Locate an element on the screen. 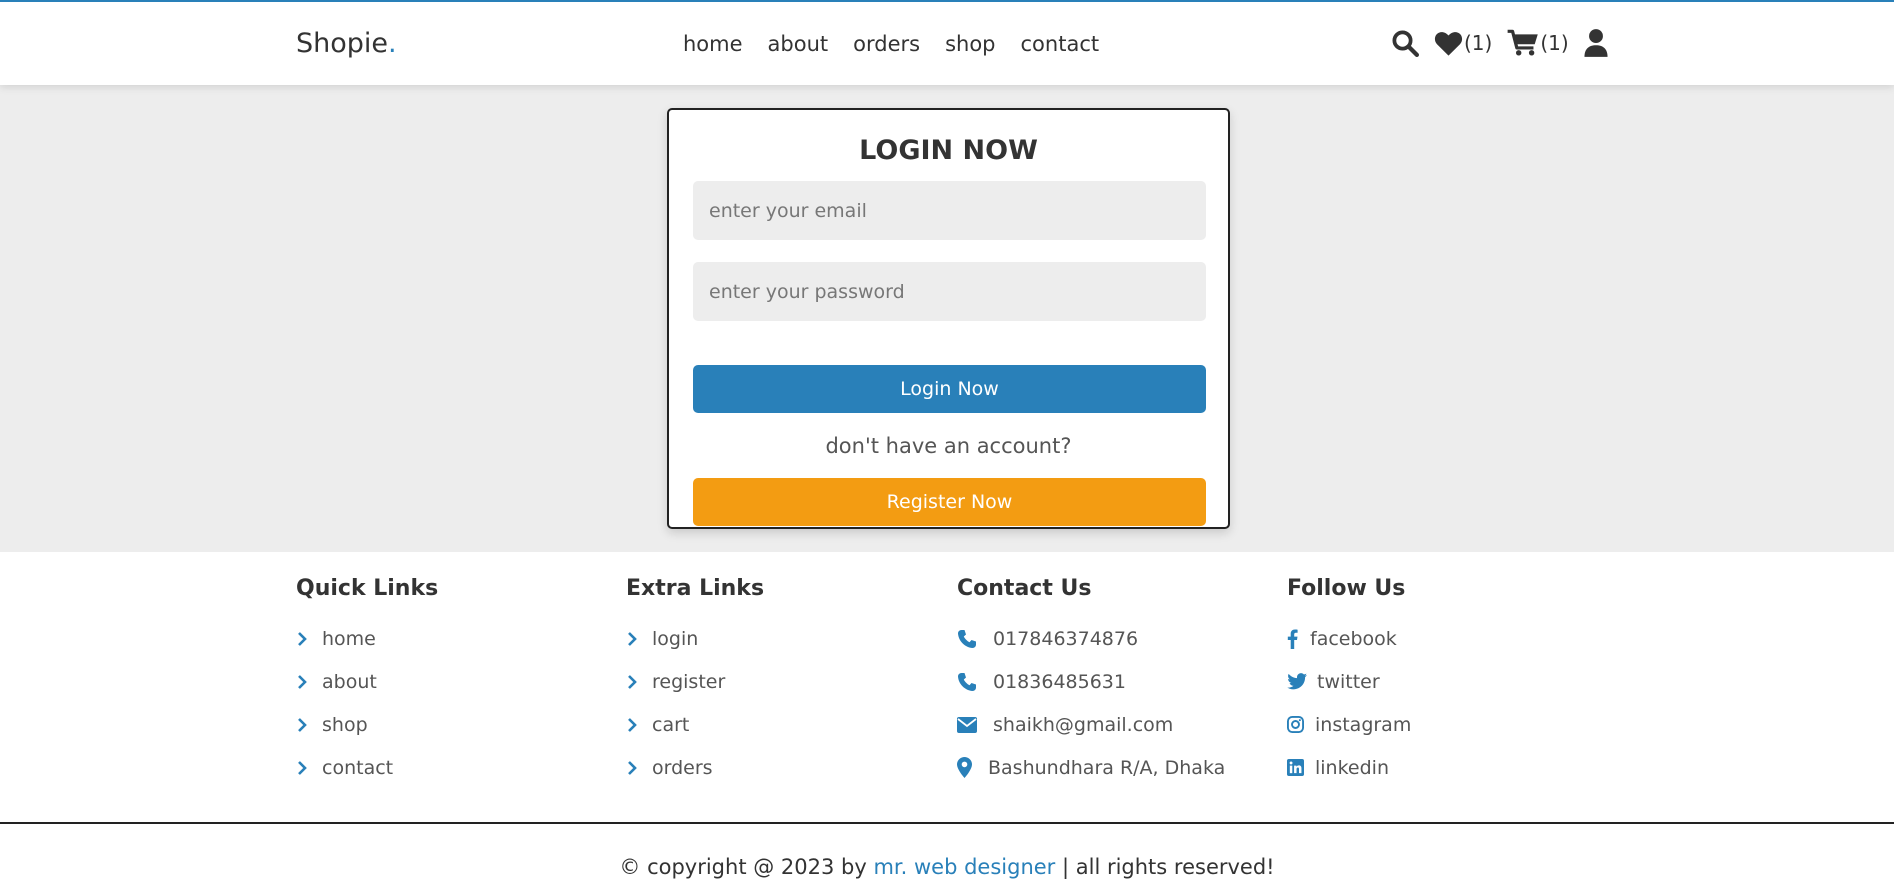  search-icon is located at coordinates (1405, 43).